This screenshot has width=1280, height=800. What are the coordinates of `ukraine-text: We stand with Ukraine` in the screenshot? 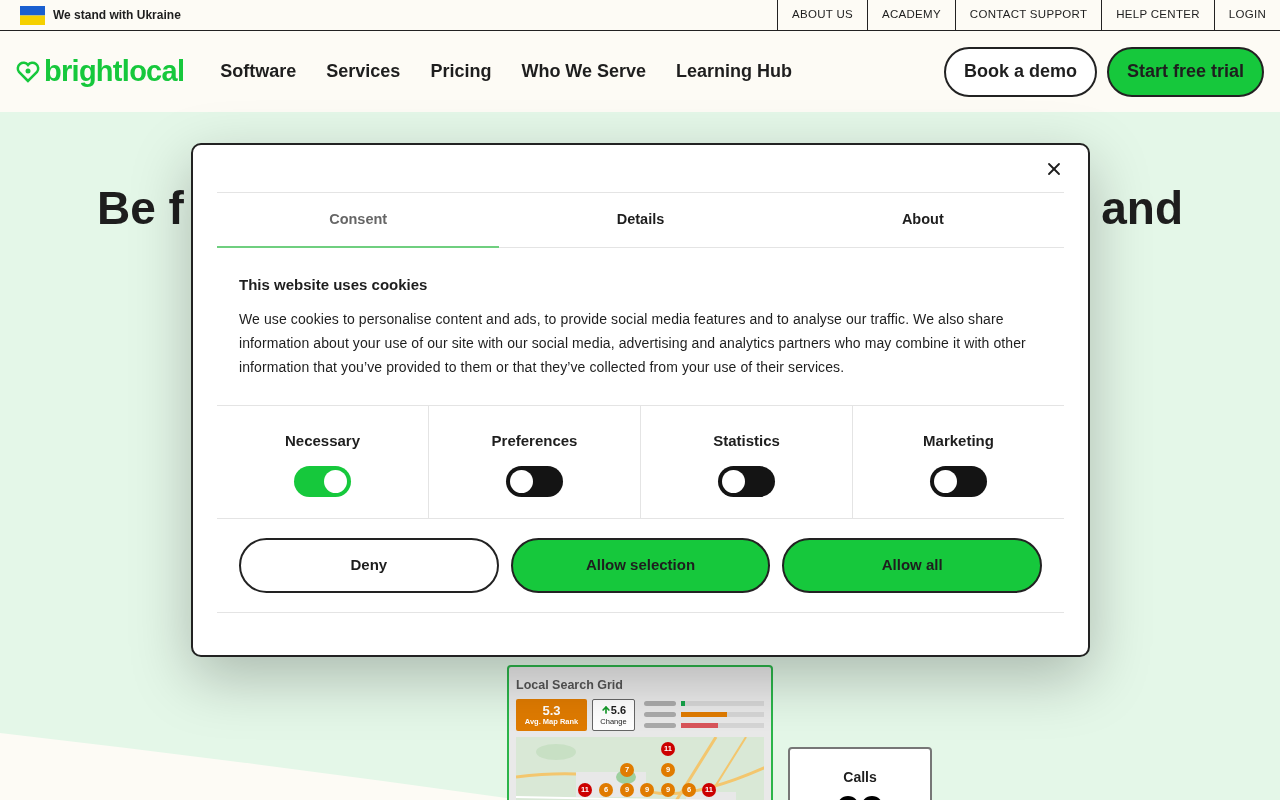 It's located at (117, 15).